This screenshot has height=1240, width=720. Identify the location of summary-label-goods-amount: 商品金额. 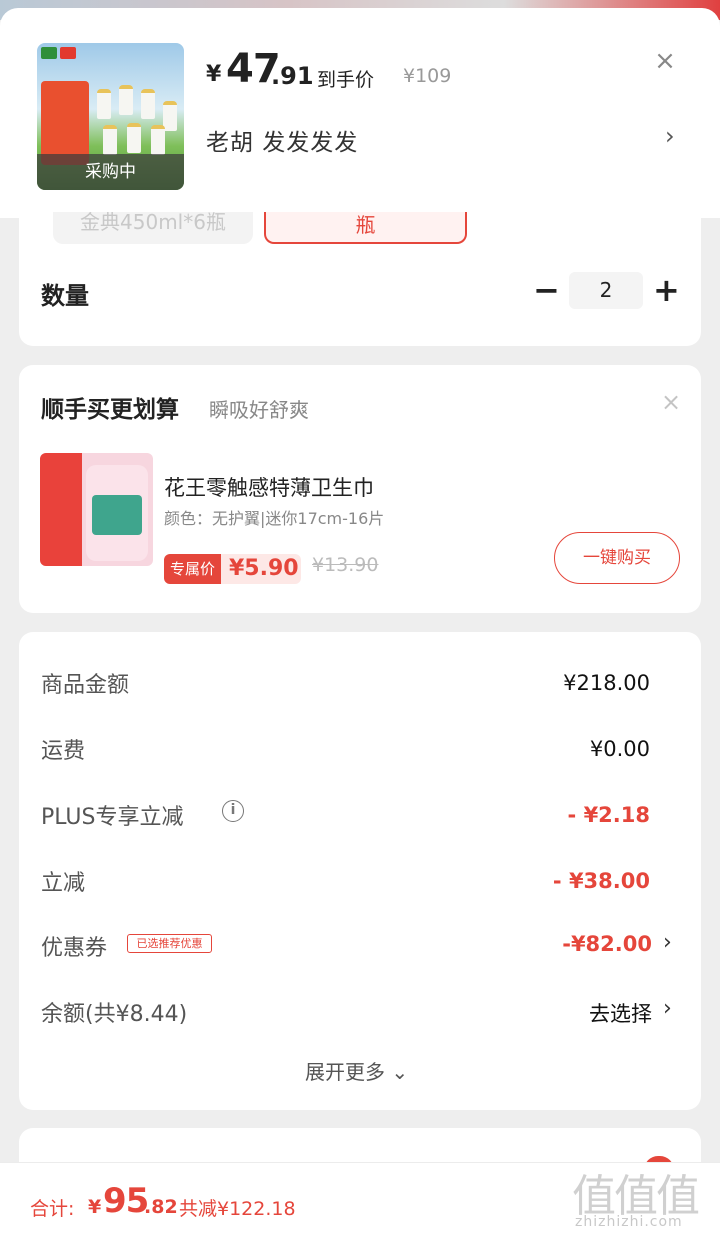
(85, 685).